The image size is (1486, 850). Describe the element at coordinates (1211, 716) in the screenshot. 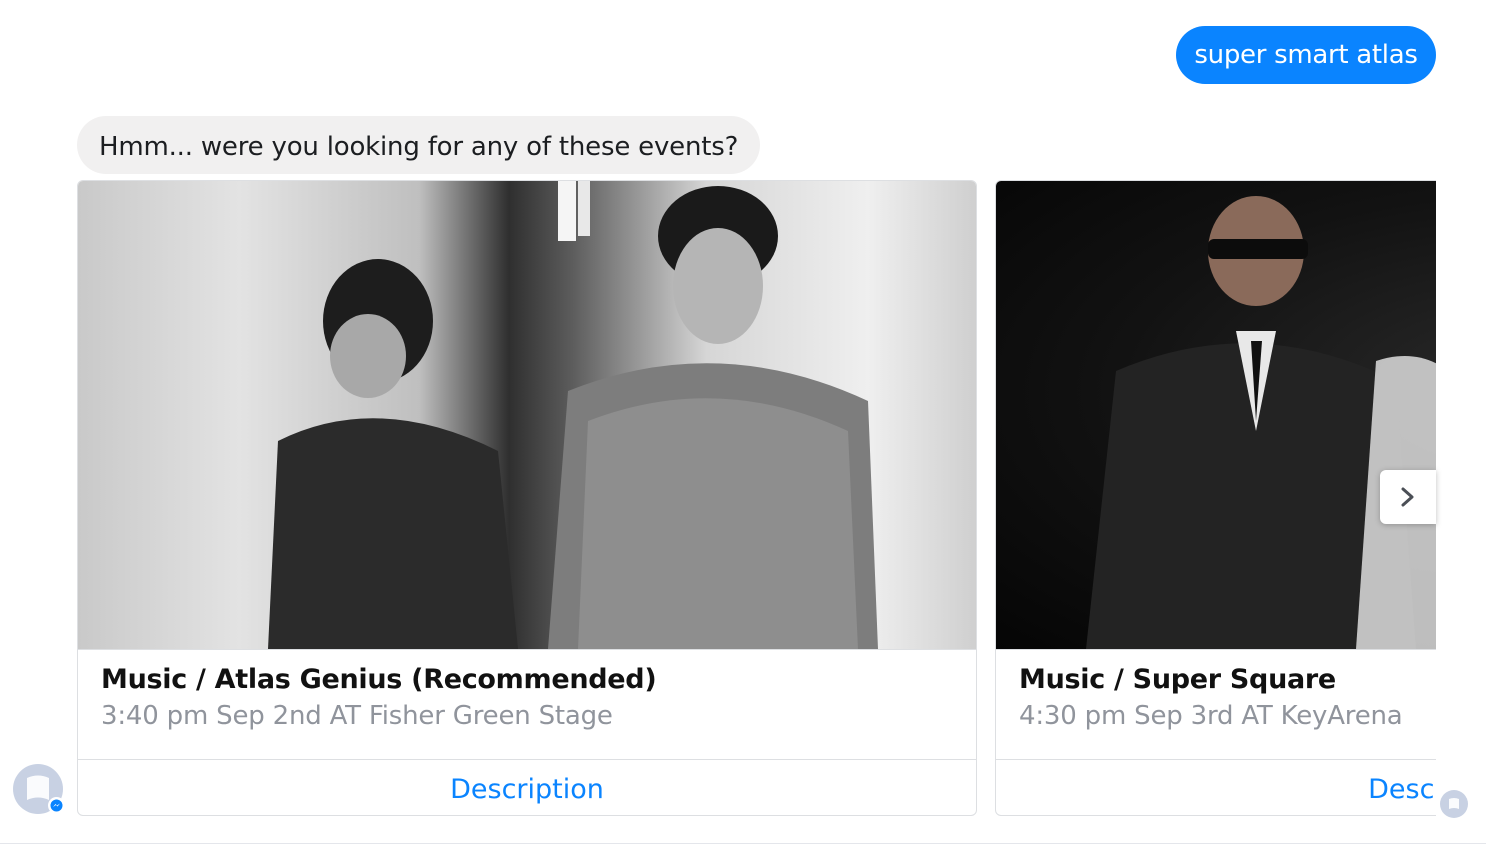

I see `event-time-location: 4:30 pm Sep 3rd AT KeyArena` at that location.